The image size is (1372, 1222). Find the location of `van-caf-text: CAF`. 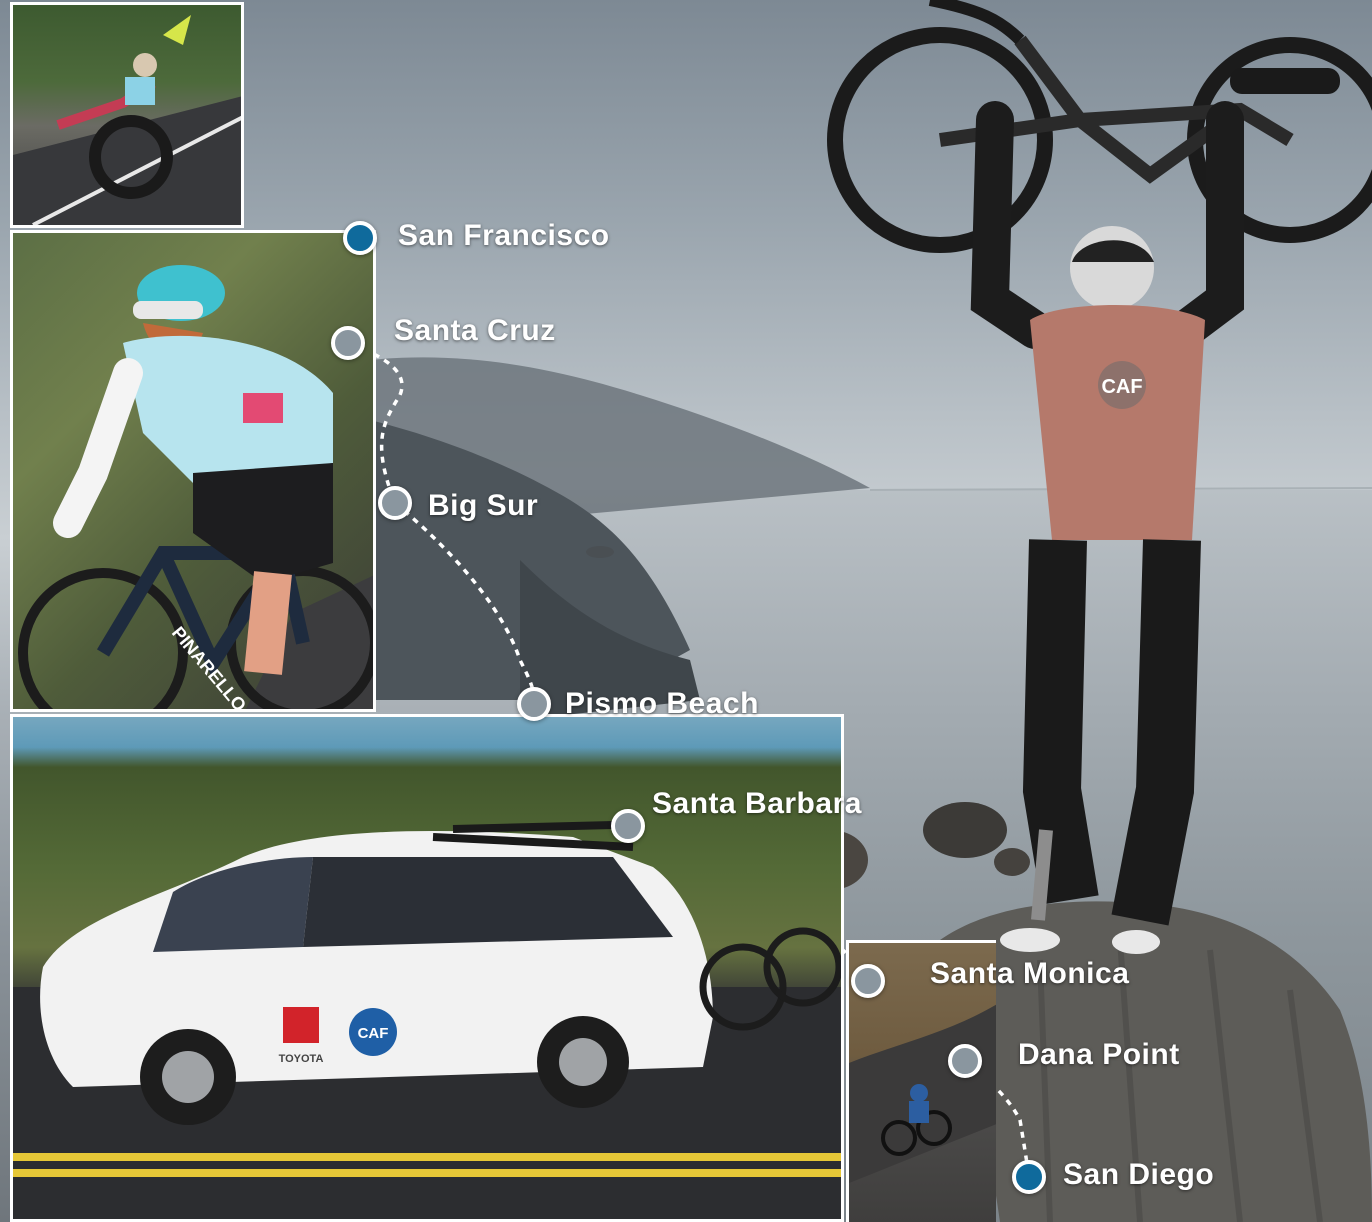

van-caf-text: CAF is located at coordinates (373, 1033).